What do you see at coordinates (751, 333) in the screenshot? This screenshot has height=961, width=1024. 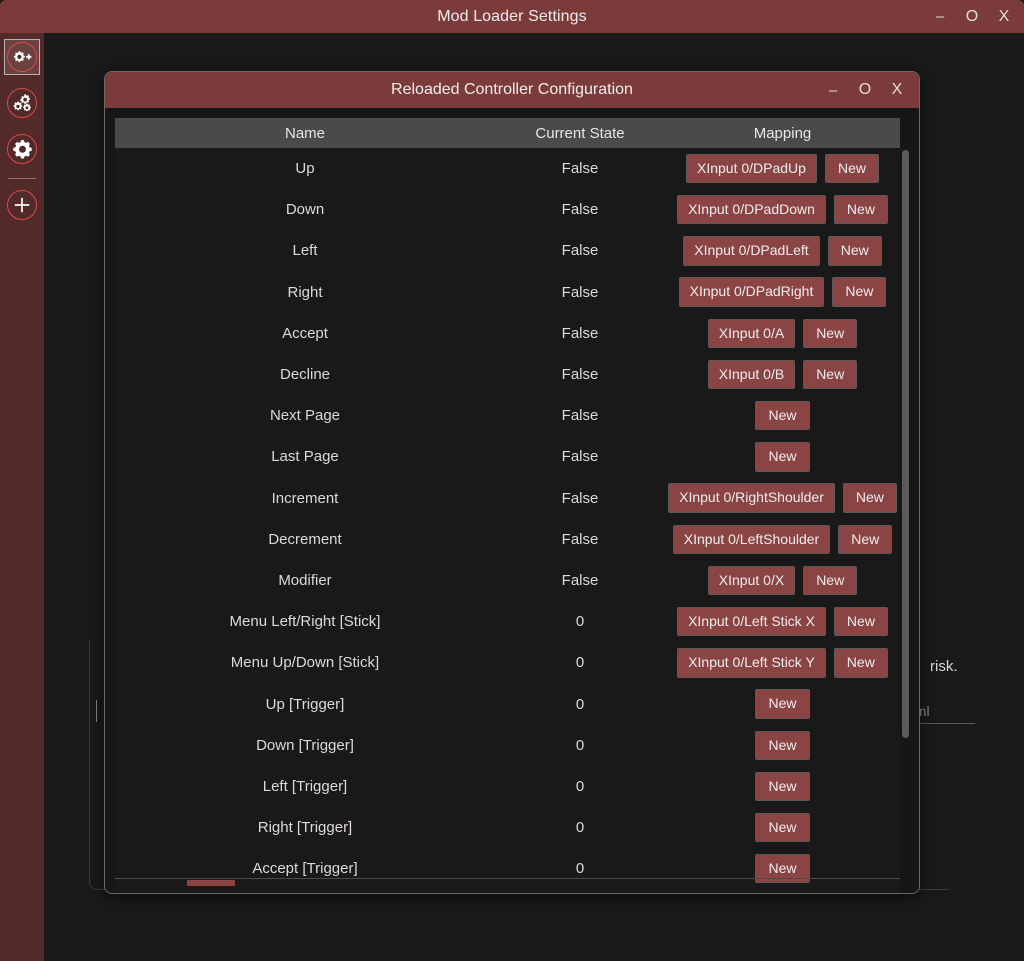 I see `mapping-button: XInput 0/A` at bounding box center [751, 333].